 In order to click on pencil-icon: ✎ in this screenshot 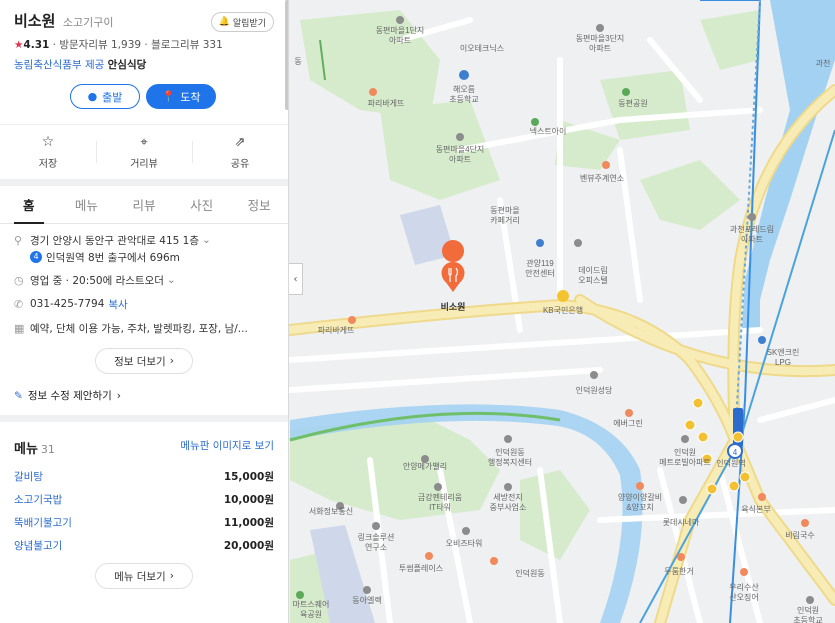, I will do `click(18, 395)`.